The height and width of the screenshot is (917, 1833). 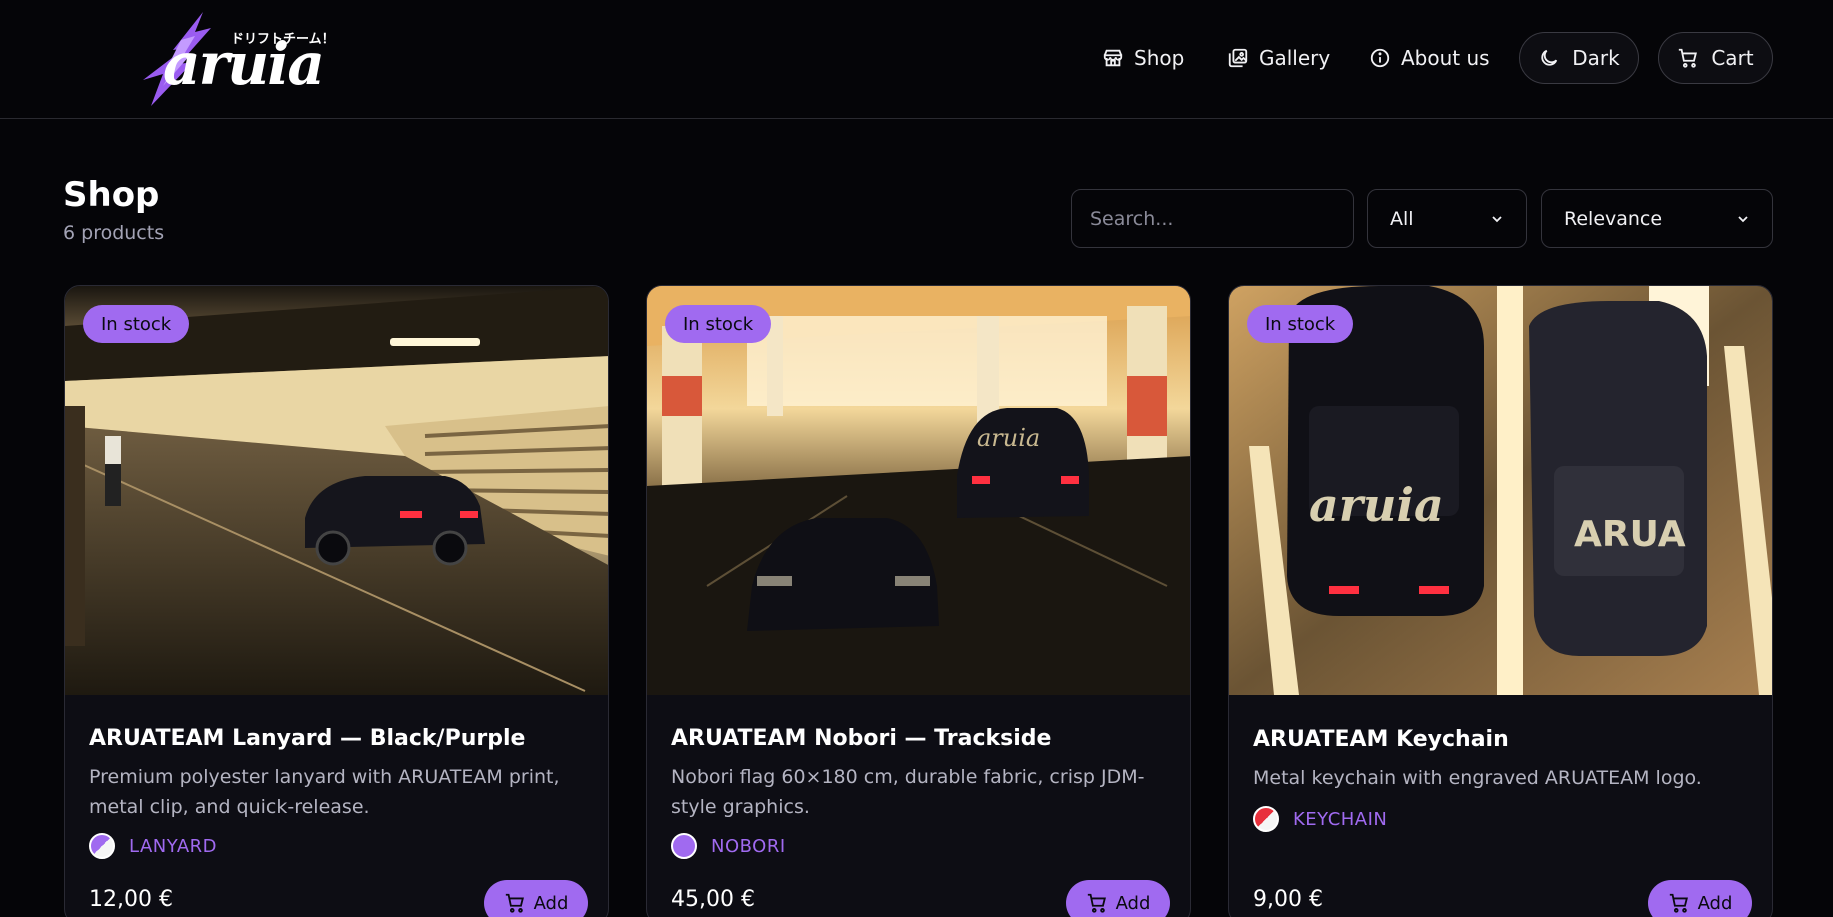 I want to click on store-icon, so click(x=1113, y=58).